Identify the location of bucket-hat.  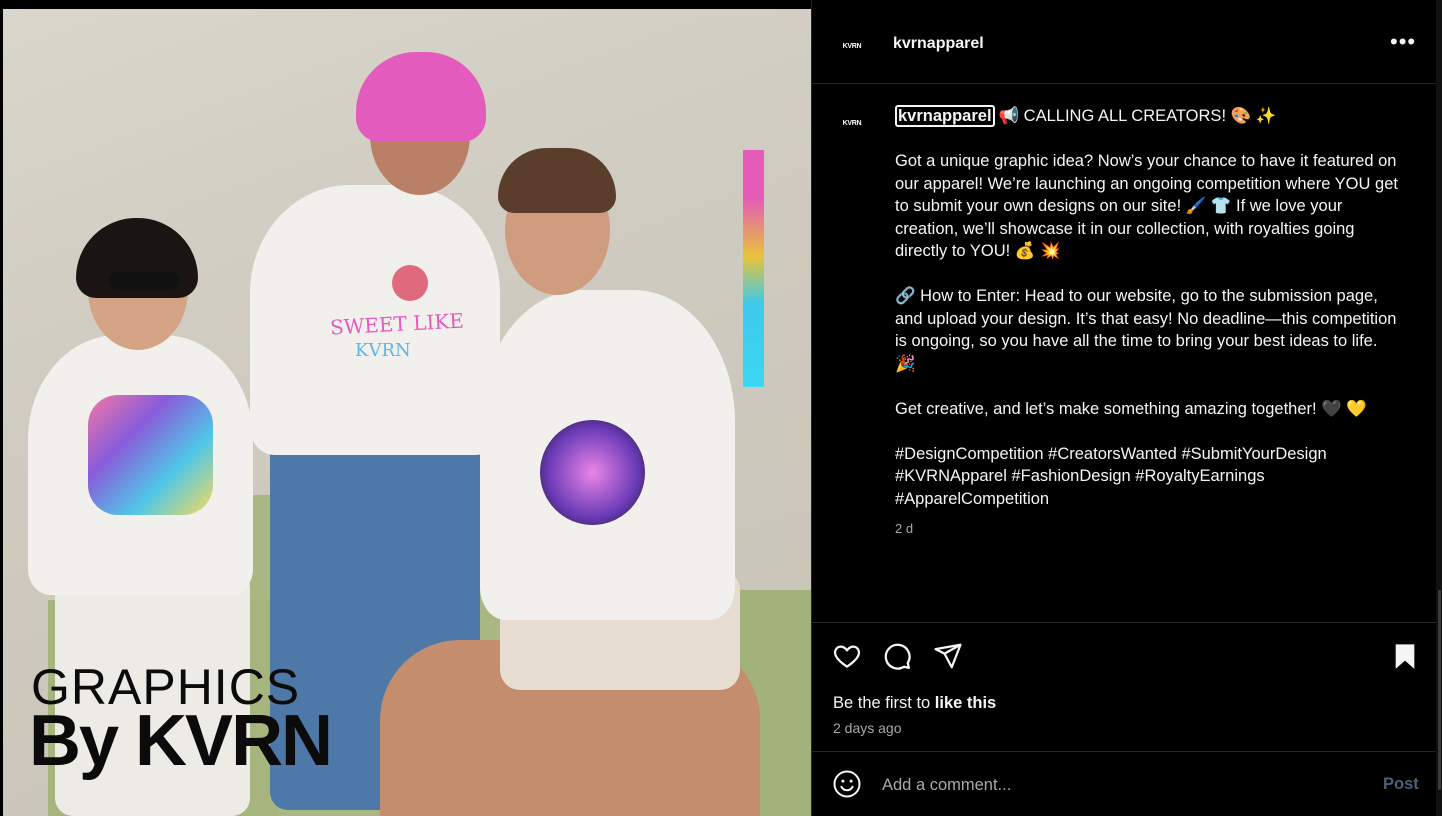
(421, 97).